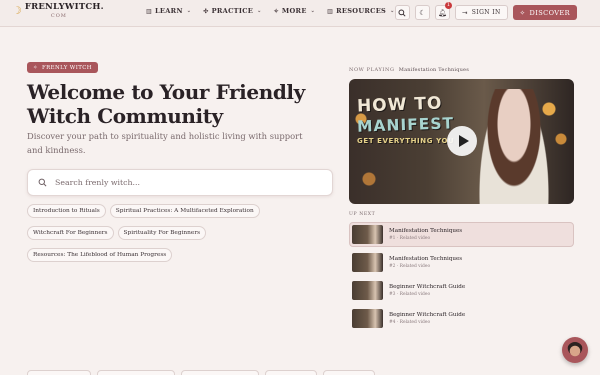  What do you see at coordinates (410, 322) in the screenshot?
I see `up-next-meta: #4 · Related video` at bounding box center [410, 322].